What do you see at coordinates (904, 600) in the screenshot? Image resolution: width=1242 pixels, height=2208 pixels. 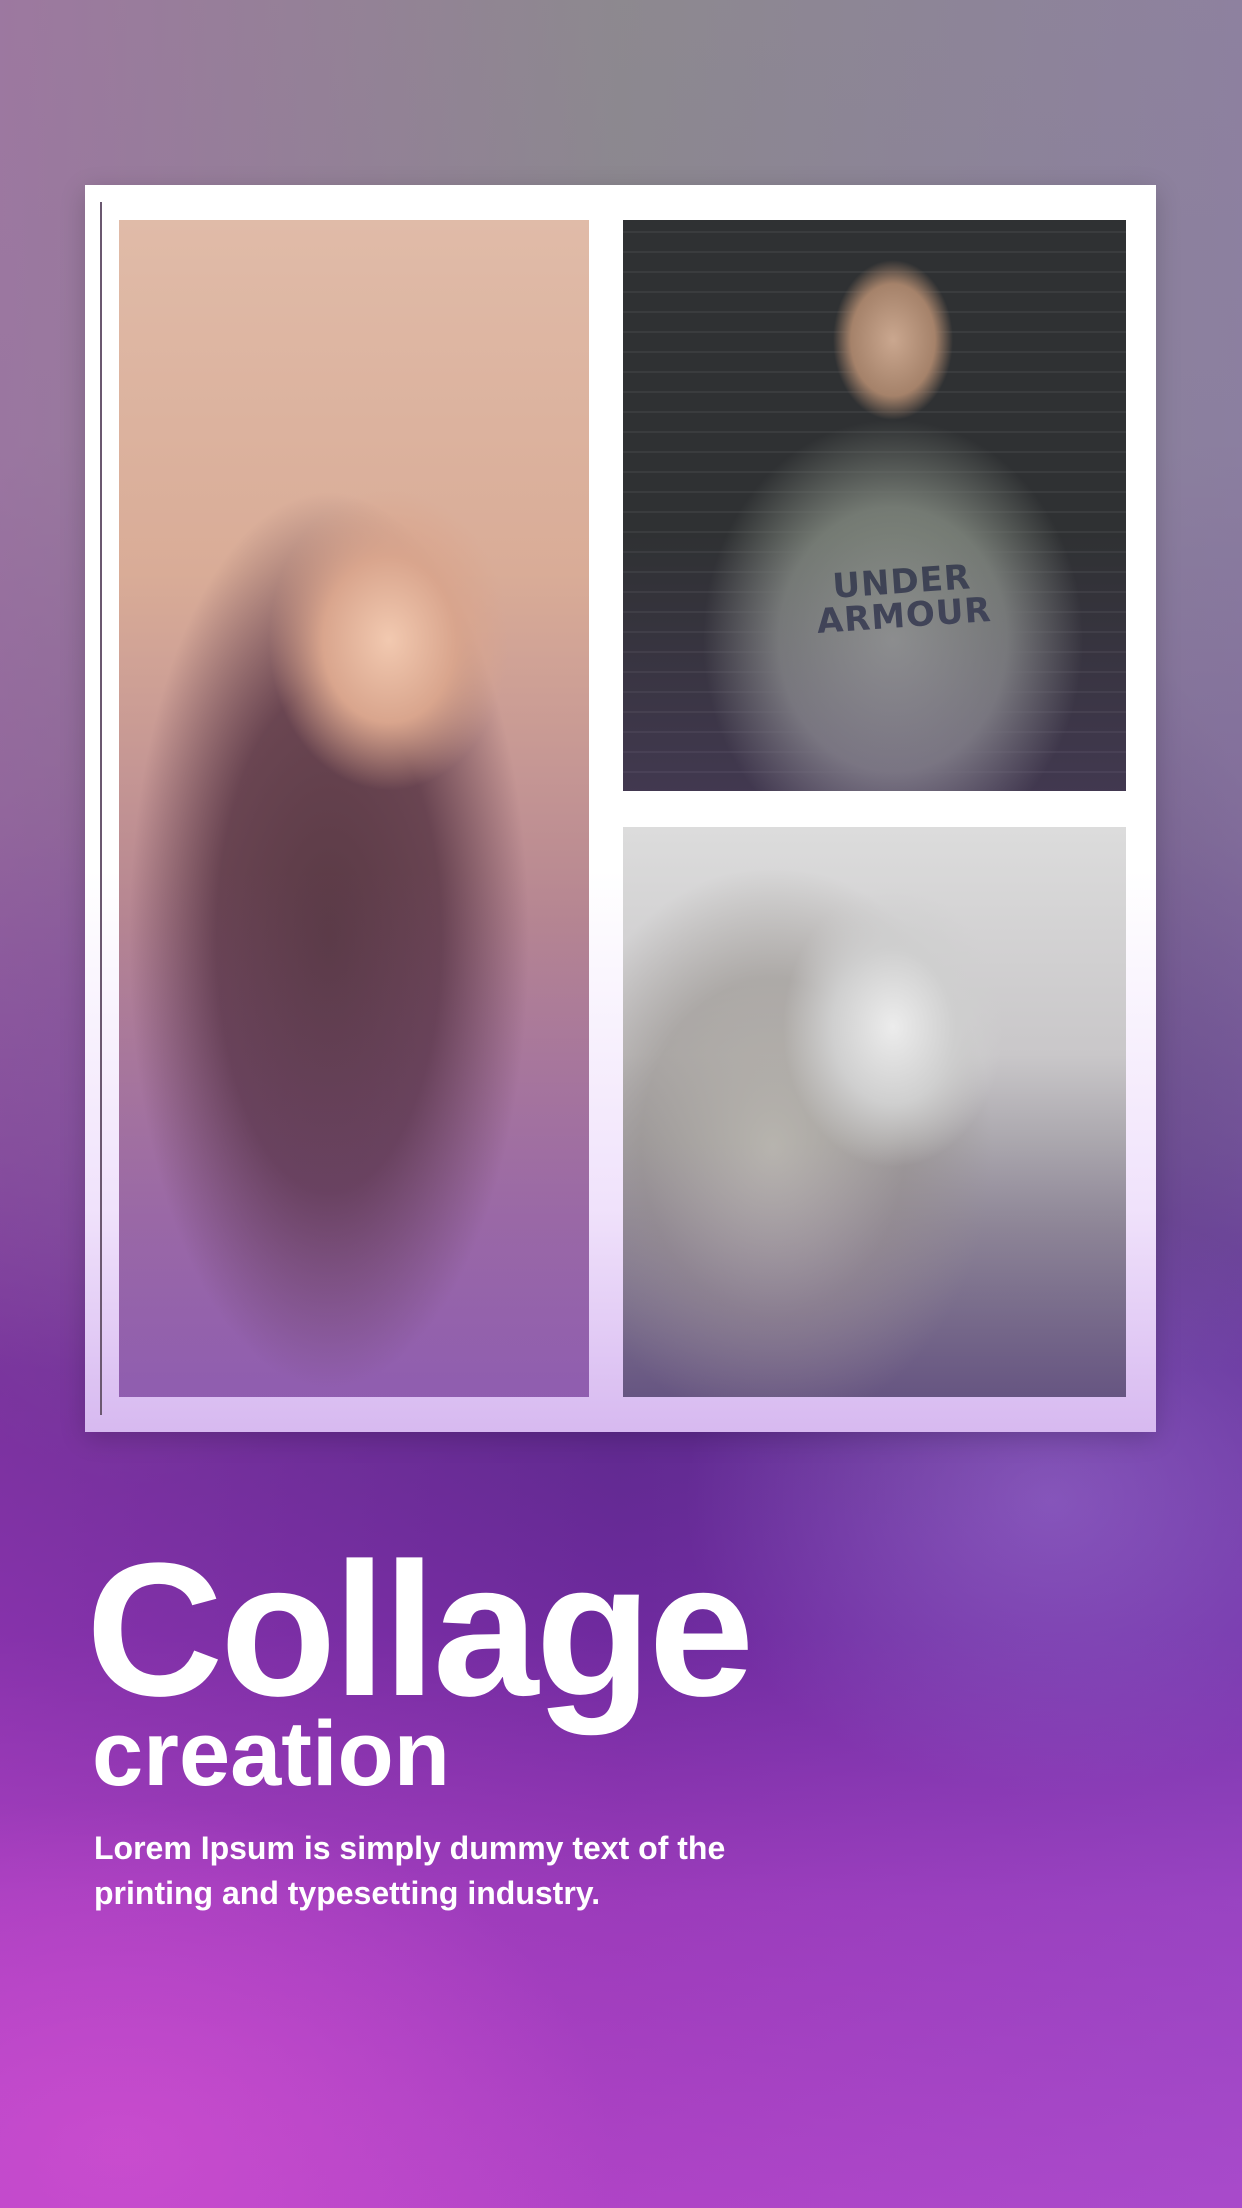 I see `sweatshirt-logo-text: UNDER ARMOUR` at bounding box center [904, 600].